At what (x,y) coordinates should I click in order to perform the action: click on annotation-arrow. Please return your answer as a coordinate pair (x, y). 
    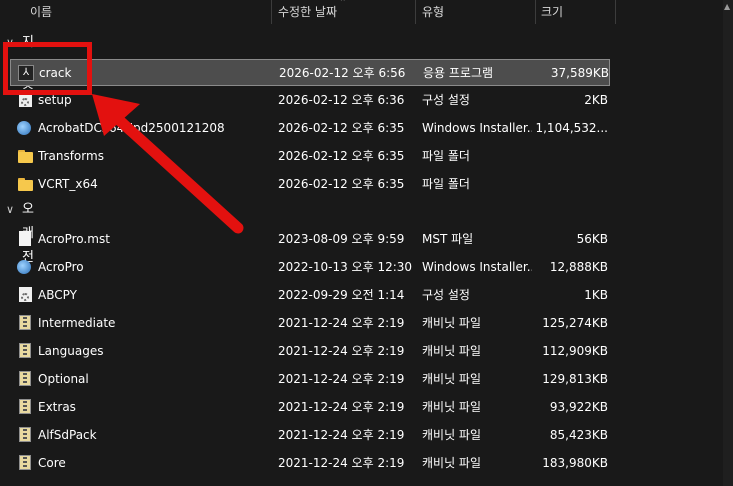
    Looking at the image, I should click on (168, 164).